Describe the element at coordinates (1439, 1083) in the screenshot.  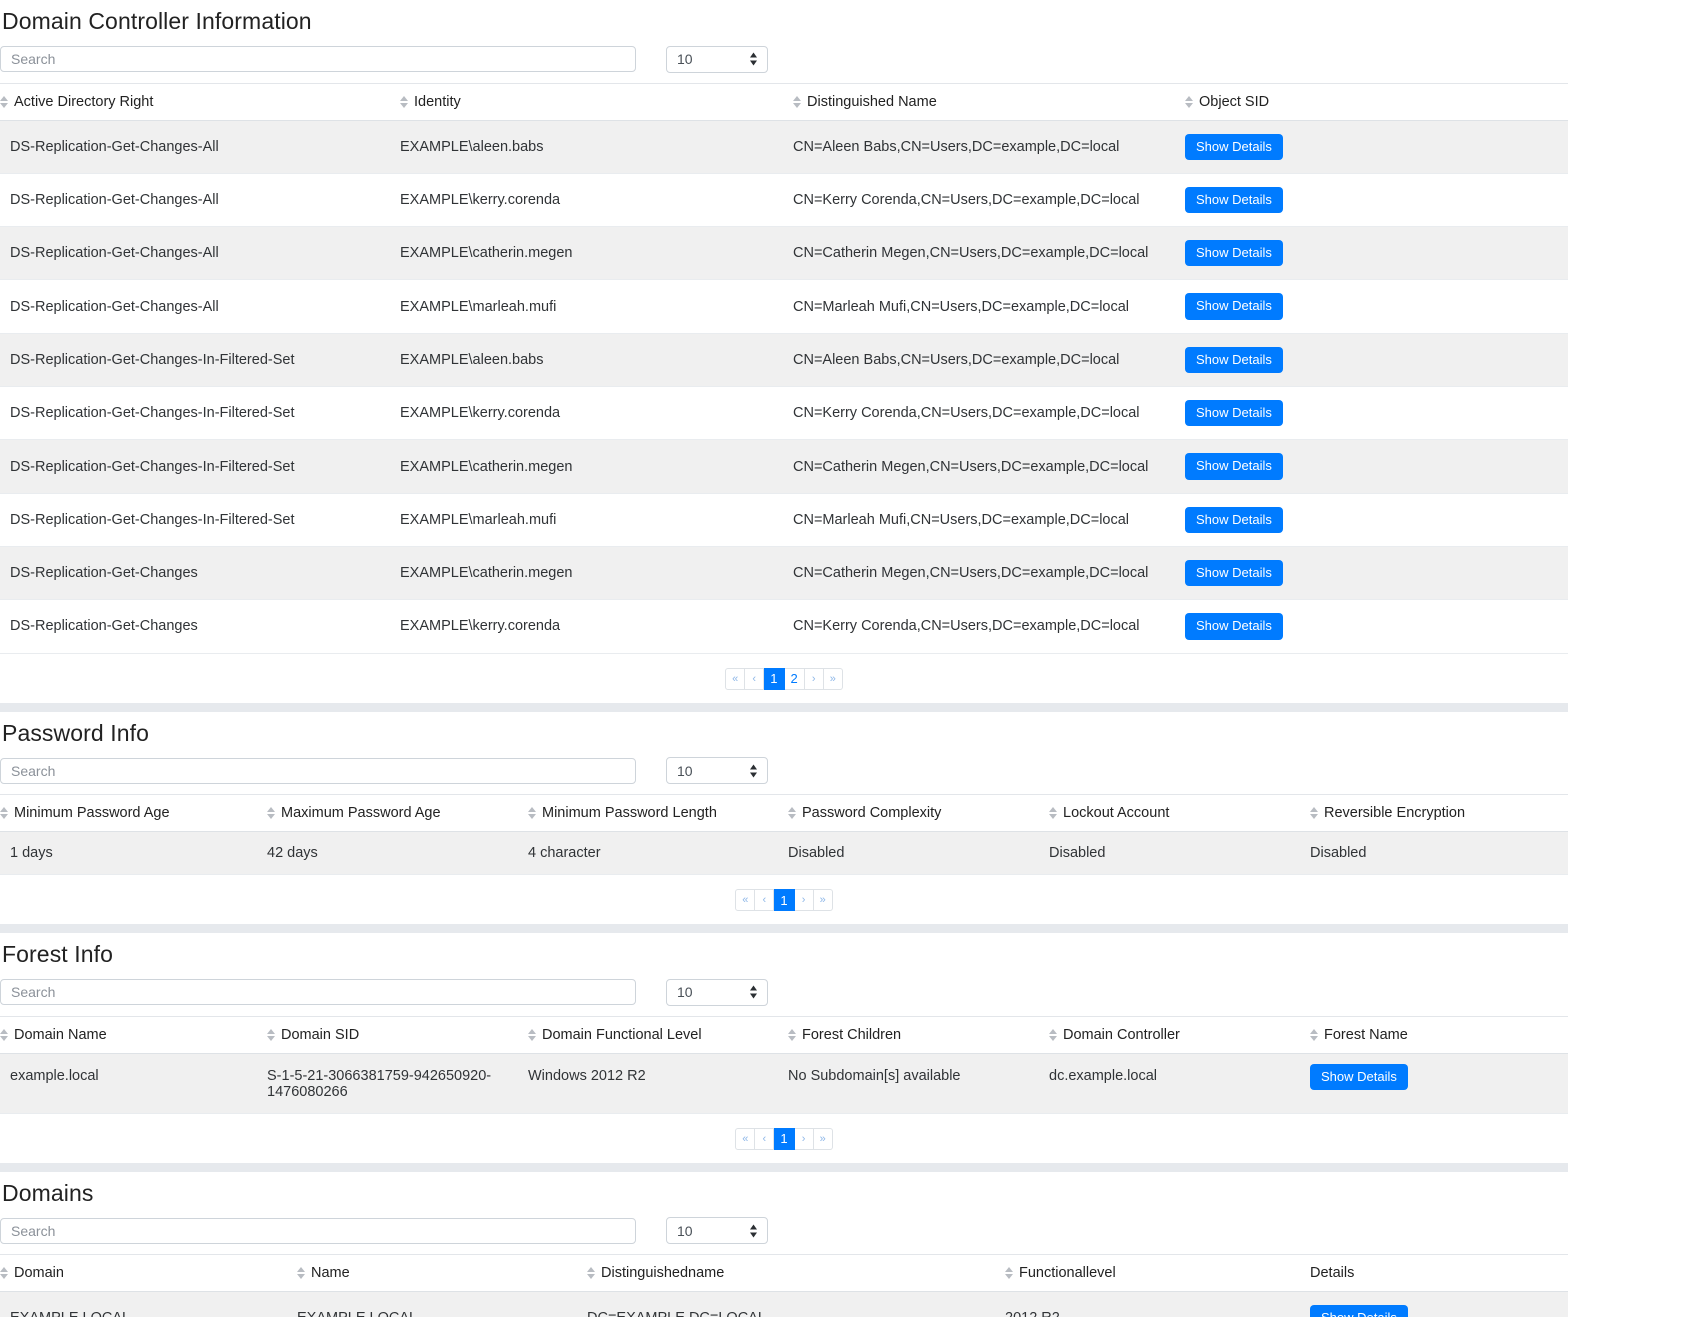
I see `cell-forest-name: Show Details` at that location.